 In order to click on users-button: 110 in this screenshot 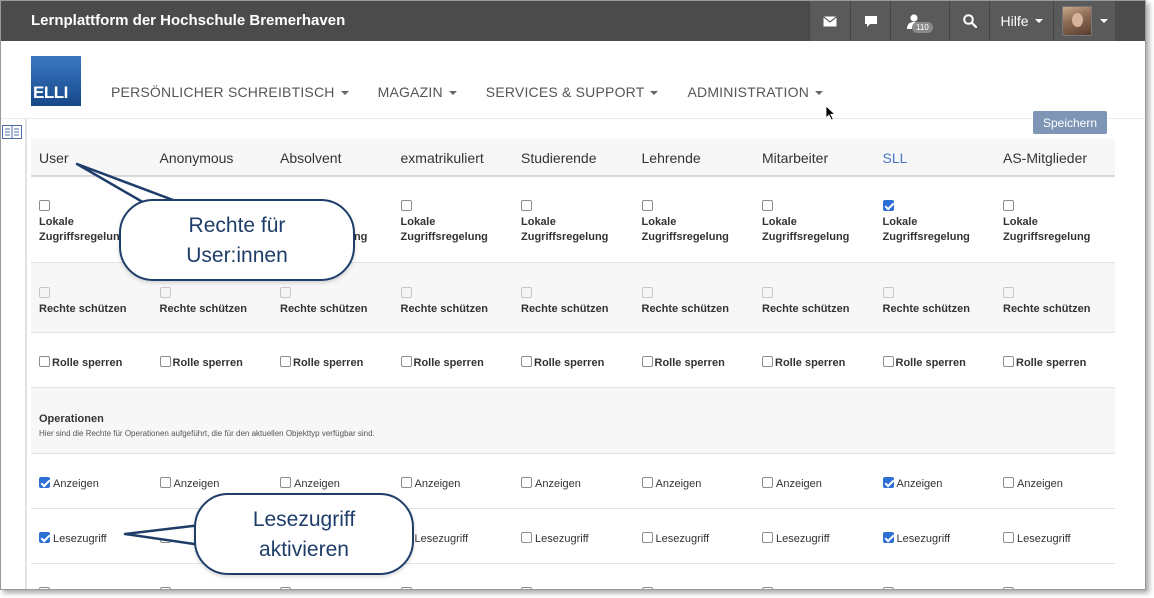, I will do `click(919, 21)`.